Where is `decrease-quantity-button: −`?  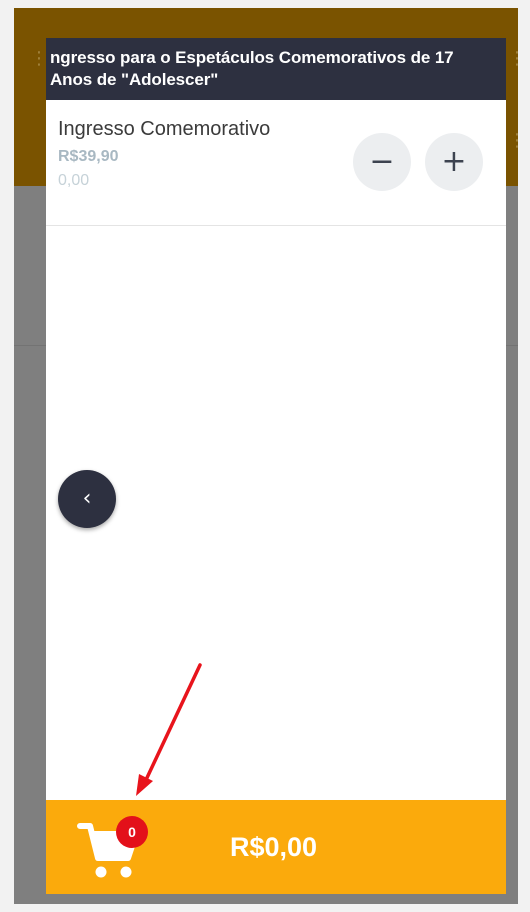
decrease-quantity-button: − is located at coordinates (382, 162).